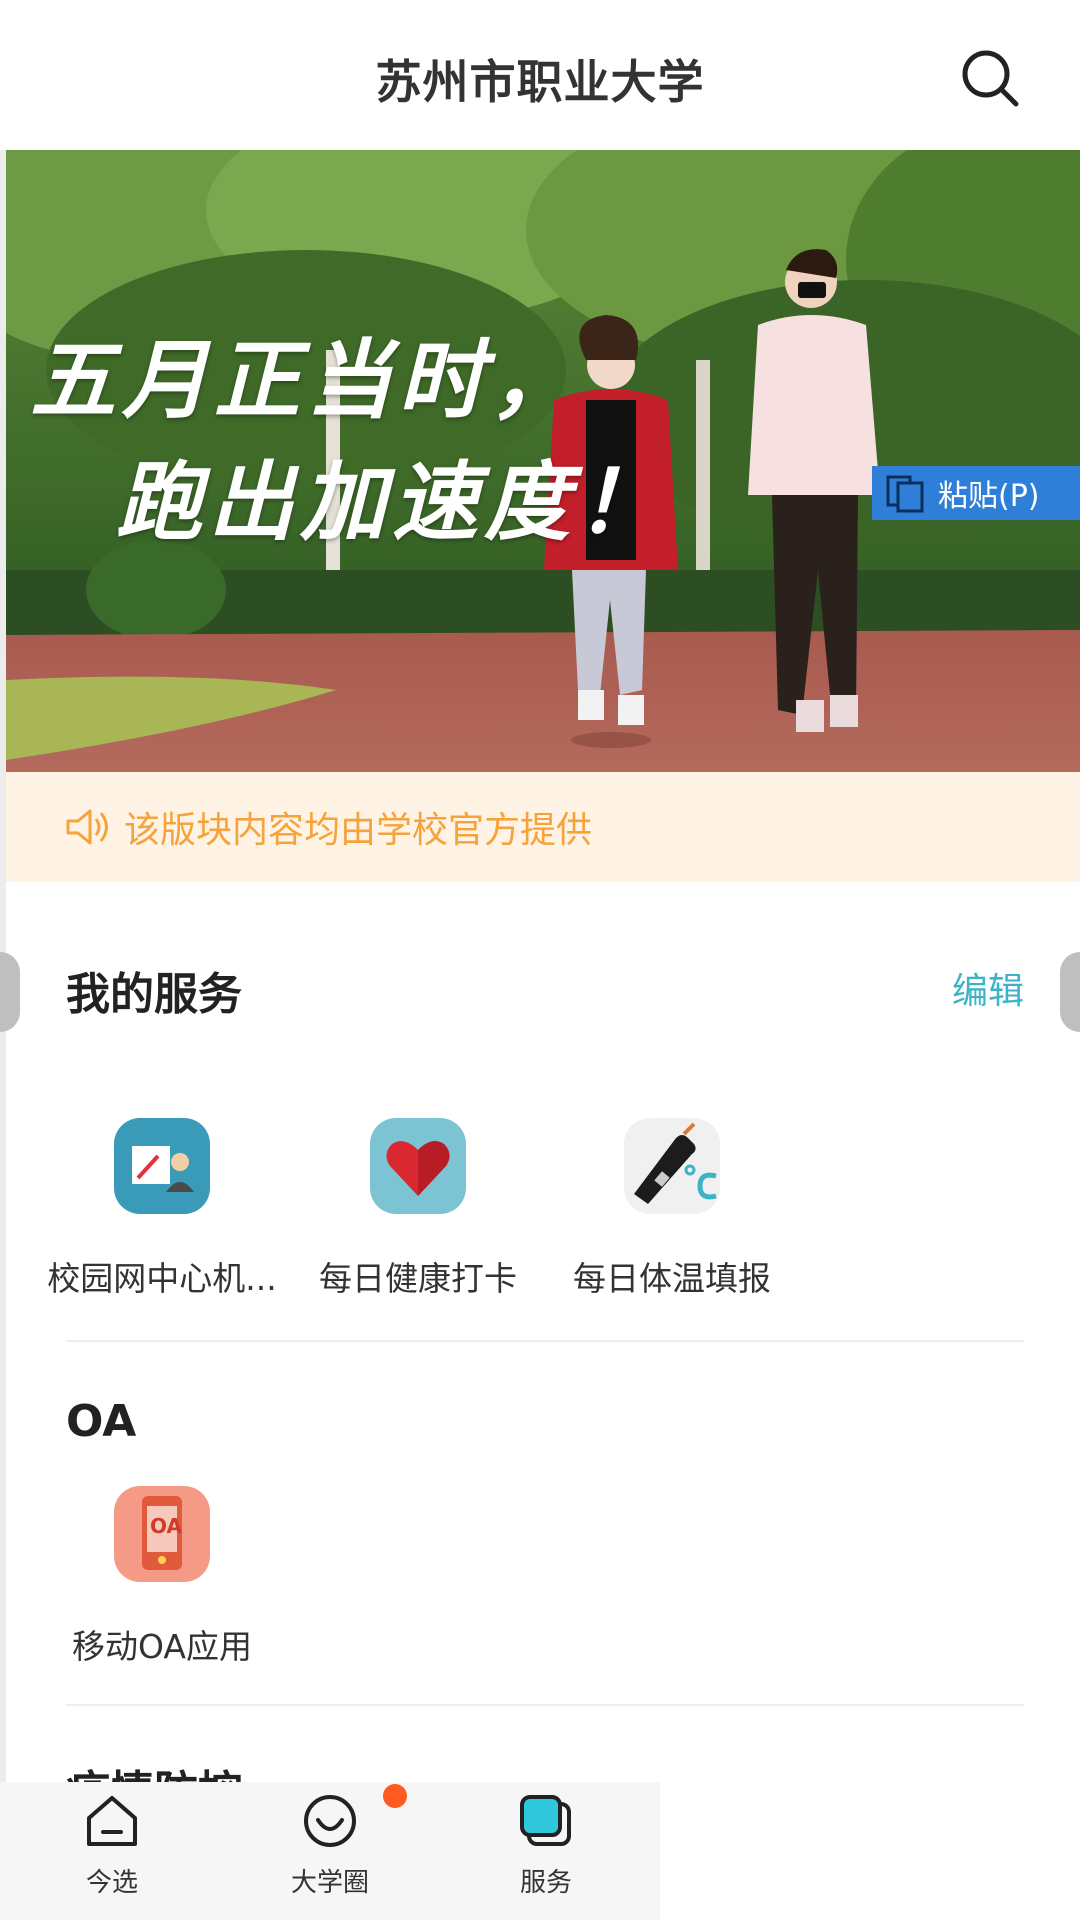 The width and height of the screenshot is (1080, 1920). What do you see at coordinates (392, 502) in the screenshot?
I see `banner-slogan-line2: 跑出加速度！` at bounding box center [392, 502].